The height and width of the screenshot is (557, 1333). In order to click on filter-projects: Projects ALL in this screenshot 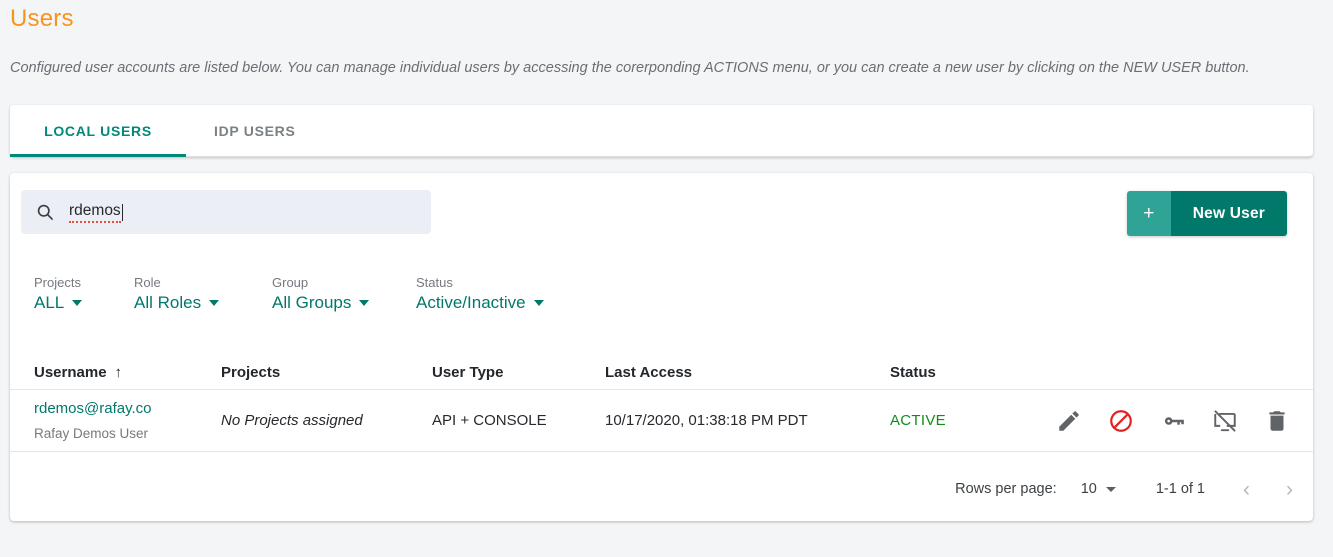, I will do `click(77, 294)`.